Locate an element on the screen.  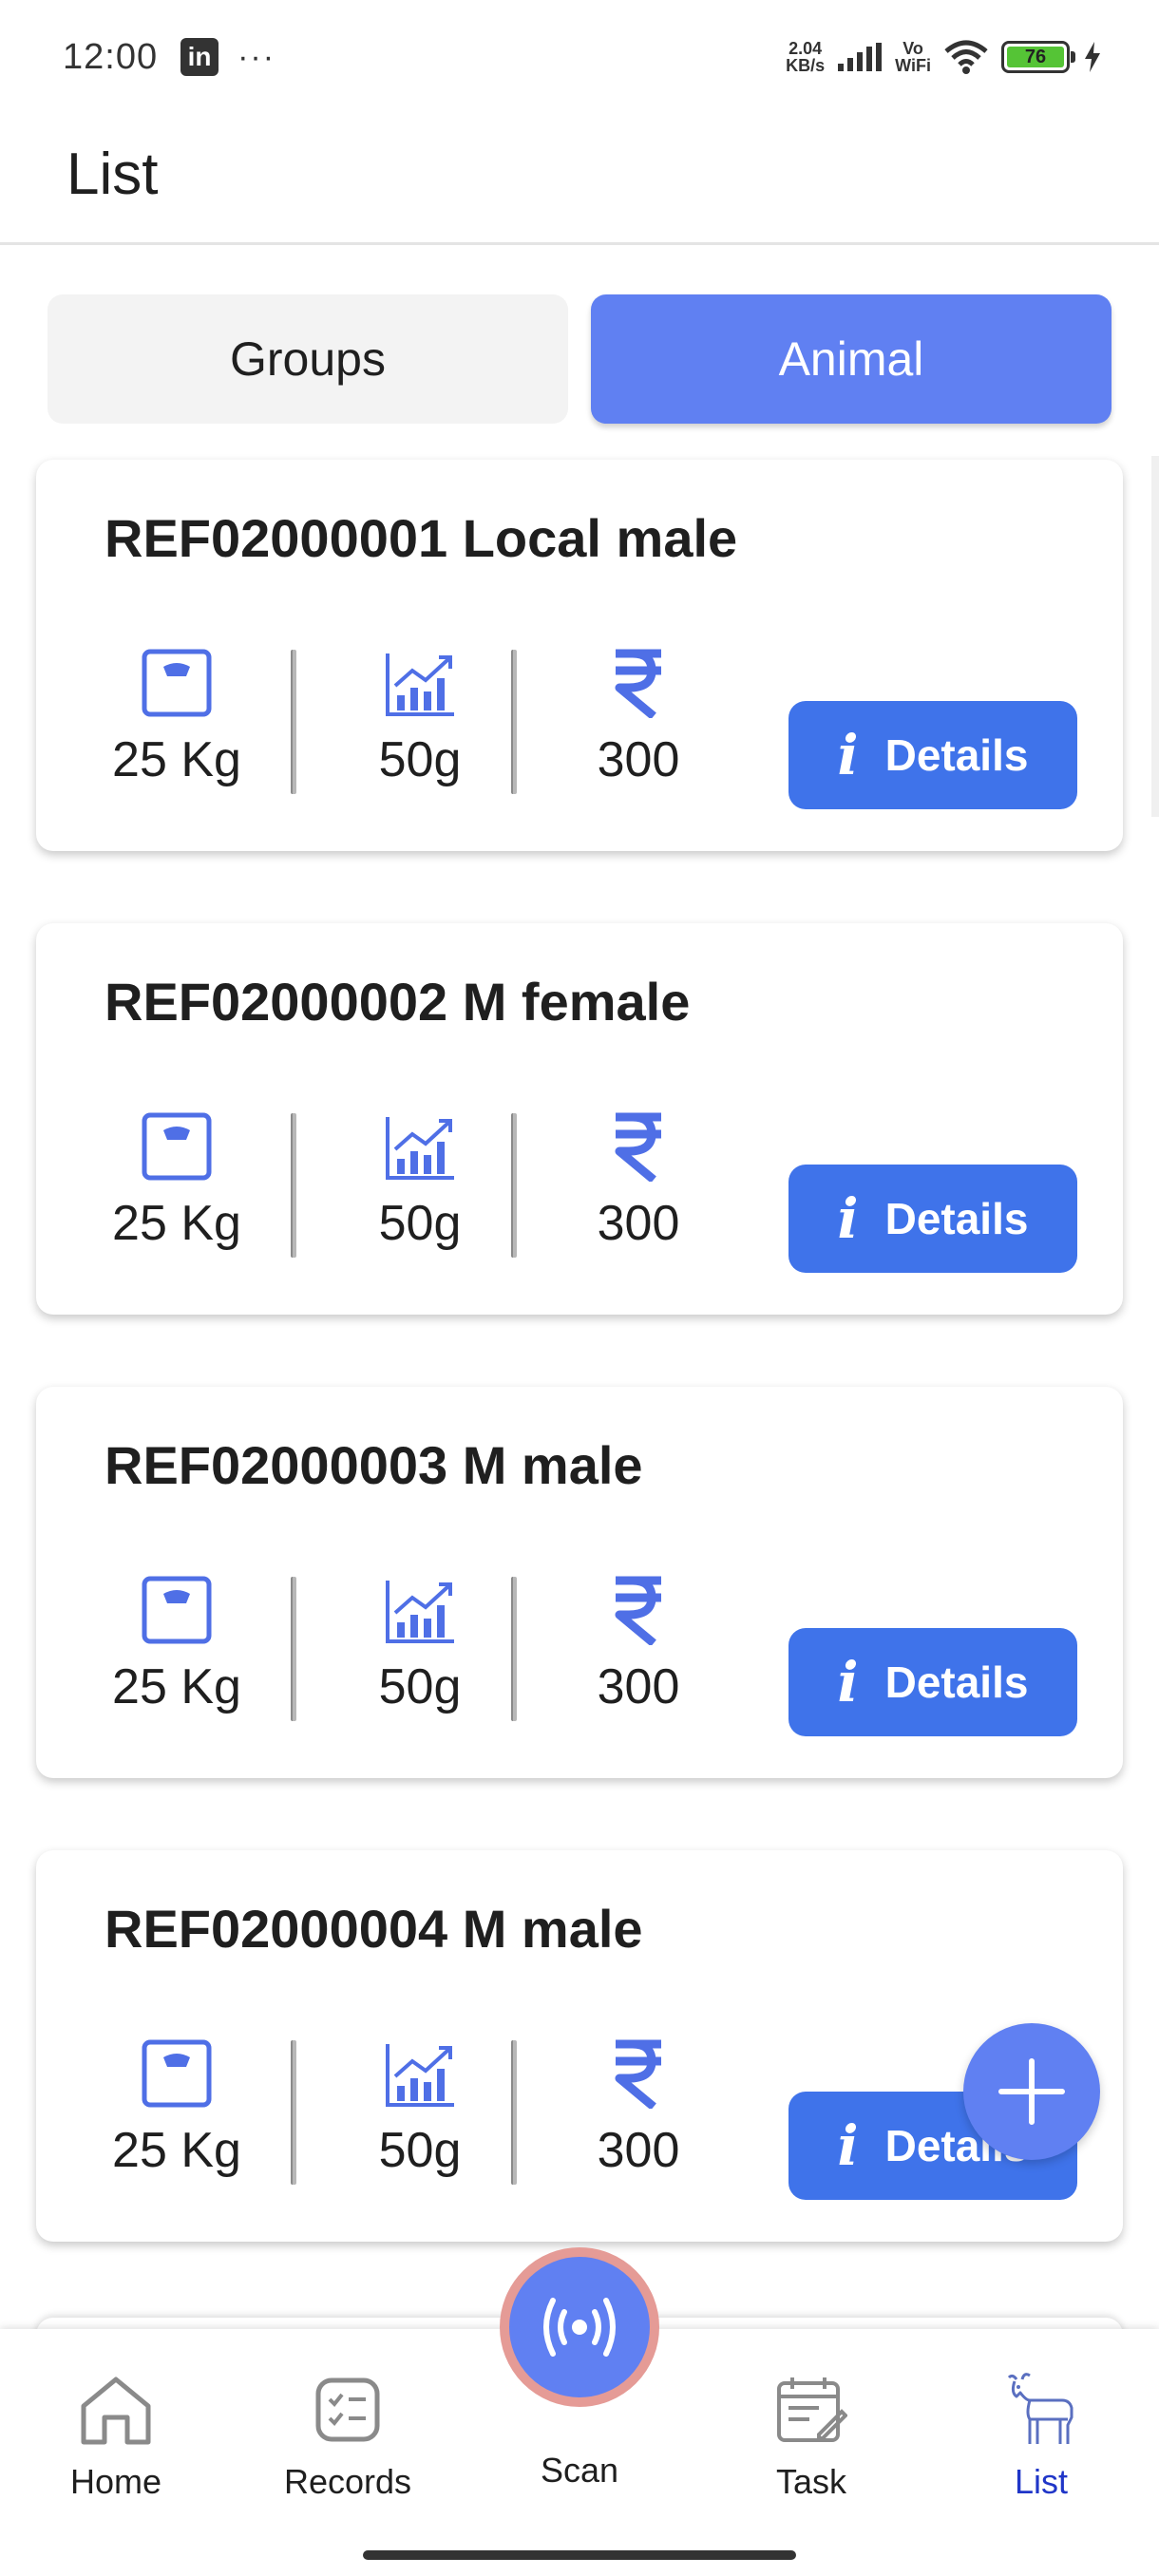
scrollbar is located at coordinates (1155, 636).